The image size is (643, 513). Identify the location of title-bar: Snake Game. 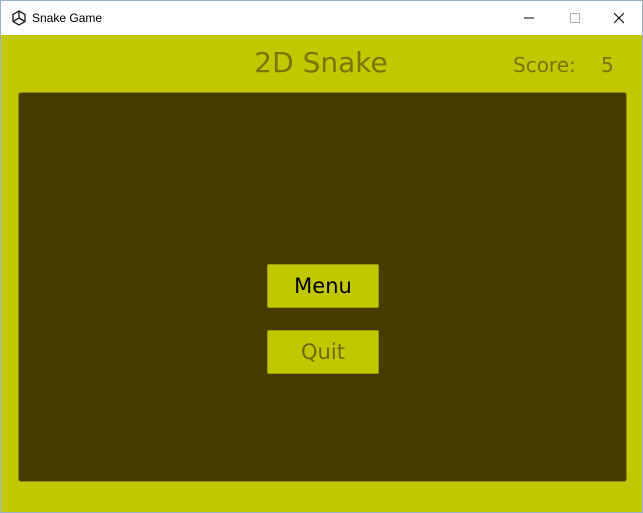
(321, 18).